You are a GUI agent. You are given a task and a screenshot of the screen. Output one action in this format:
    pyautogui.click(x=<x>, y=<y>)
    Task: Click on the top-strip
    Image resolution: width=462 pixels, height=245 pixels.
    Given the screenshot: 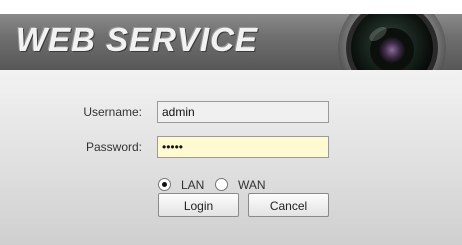 What is the action you would take?
    pyautogui.click(x=231, y=7)
    